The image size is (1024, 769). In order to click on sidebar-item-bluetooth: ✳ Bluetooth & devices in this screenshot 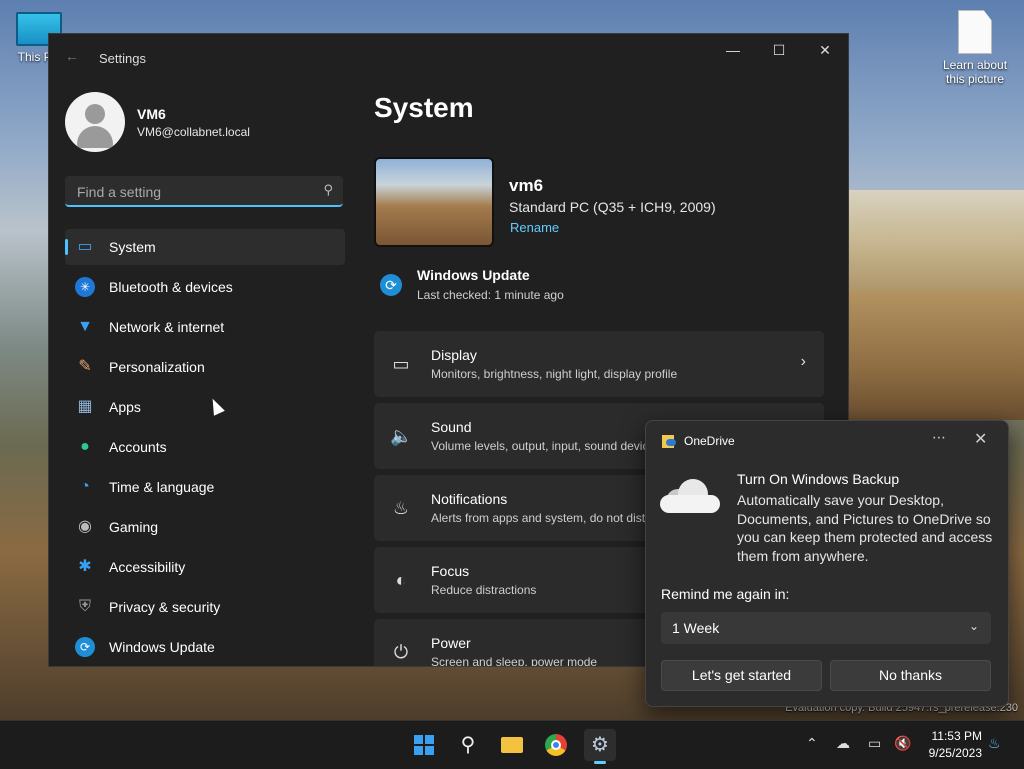, I will do `click(205, 287)`.